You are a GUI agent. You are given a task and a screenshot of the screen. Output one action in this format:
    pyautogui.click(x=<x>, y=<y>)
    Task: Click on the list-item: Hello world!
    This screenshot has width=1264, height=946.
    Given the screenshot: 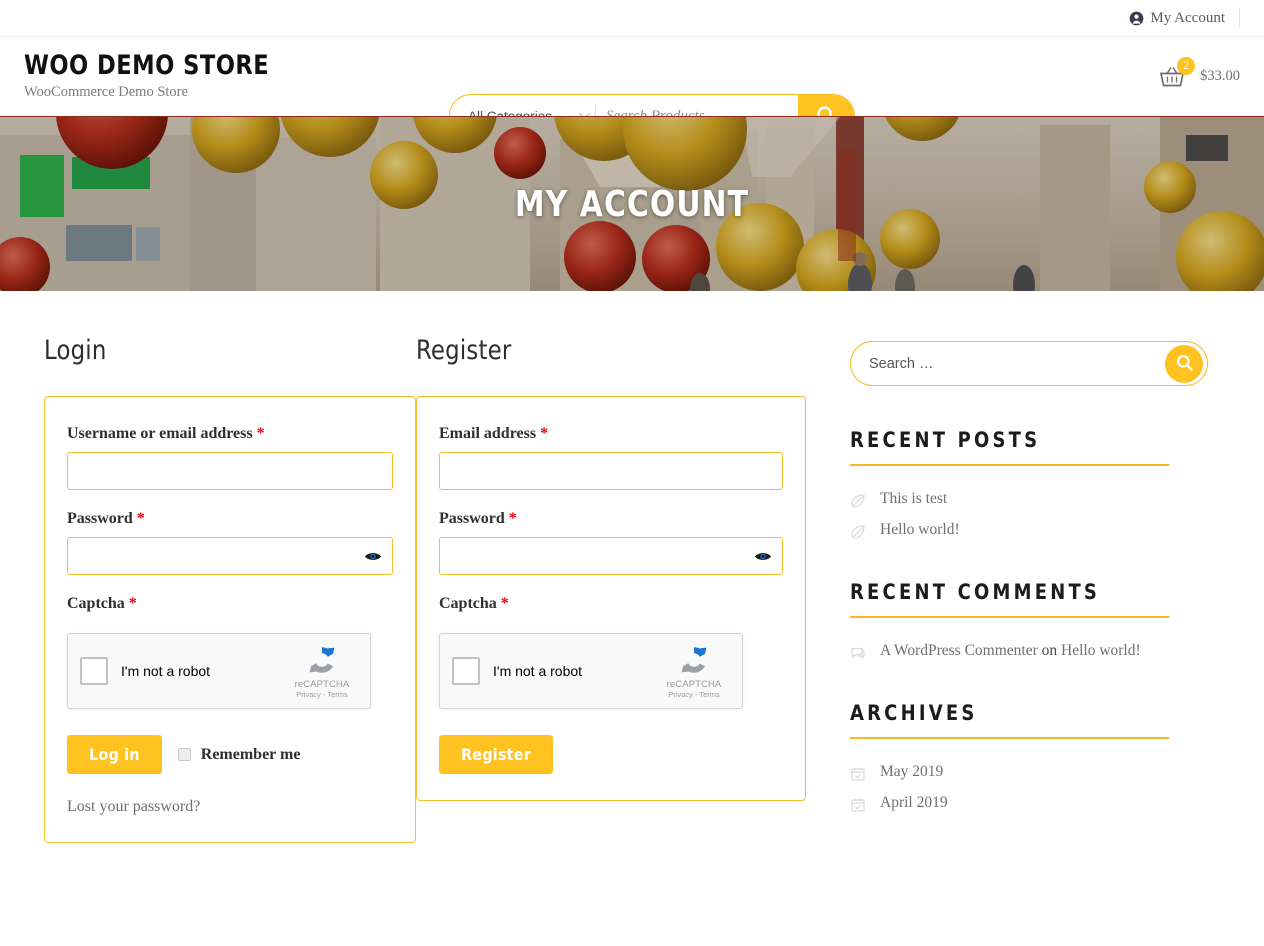 What is the action you would take?
    pyautogui.click(x=1018, y=530)
    